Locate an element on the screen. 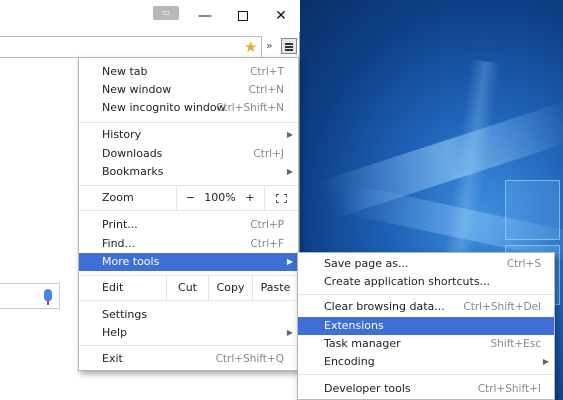 The height and width of the screenshot is (400, 563). submenu-item-encoding: Encoding ▶ is located at coordinates (426, 362).